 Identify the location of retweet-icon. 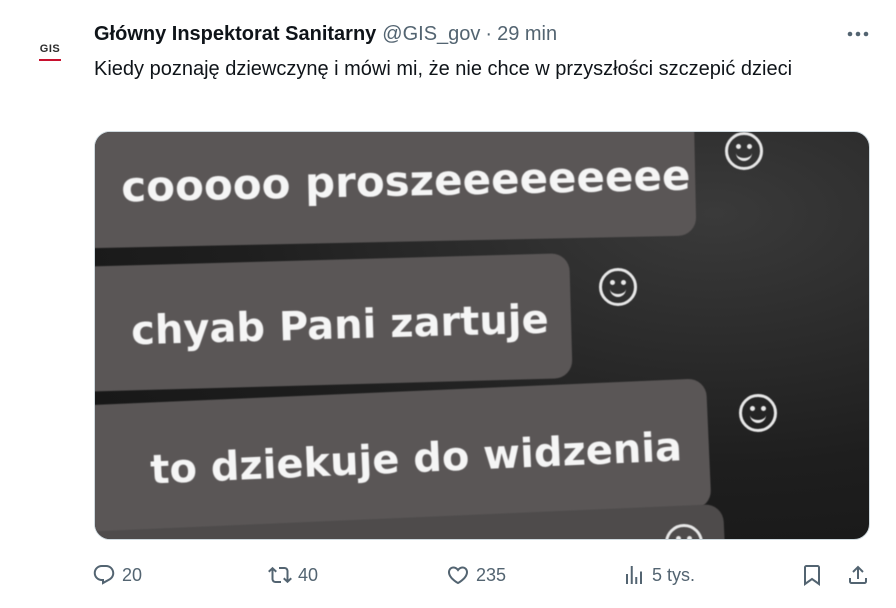
(280, 575).